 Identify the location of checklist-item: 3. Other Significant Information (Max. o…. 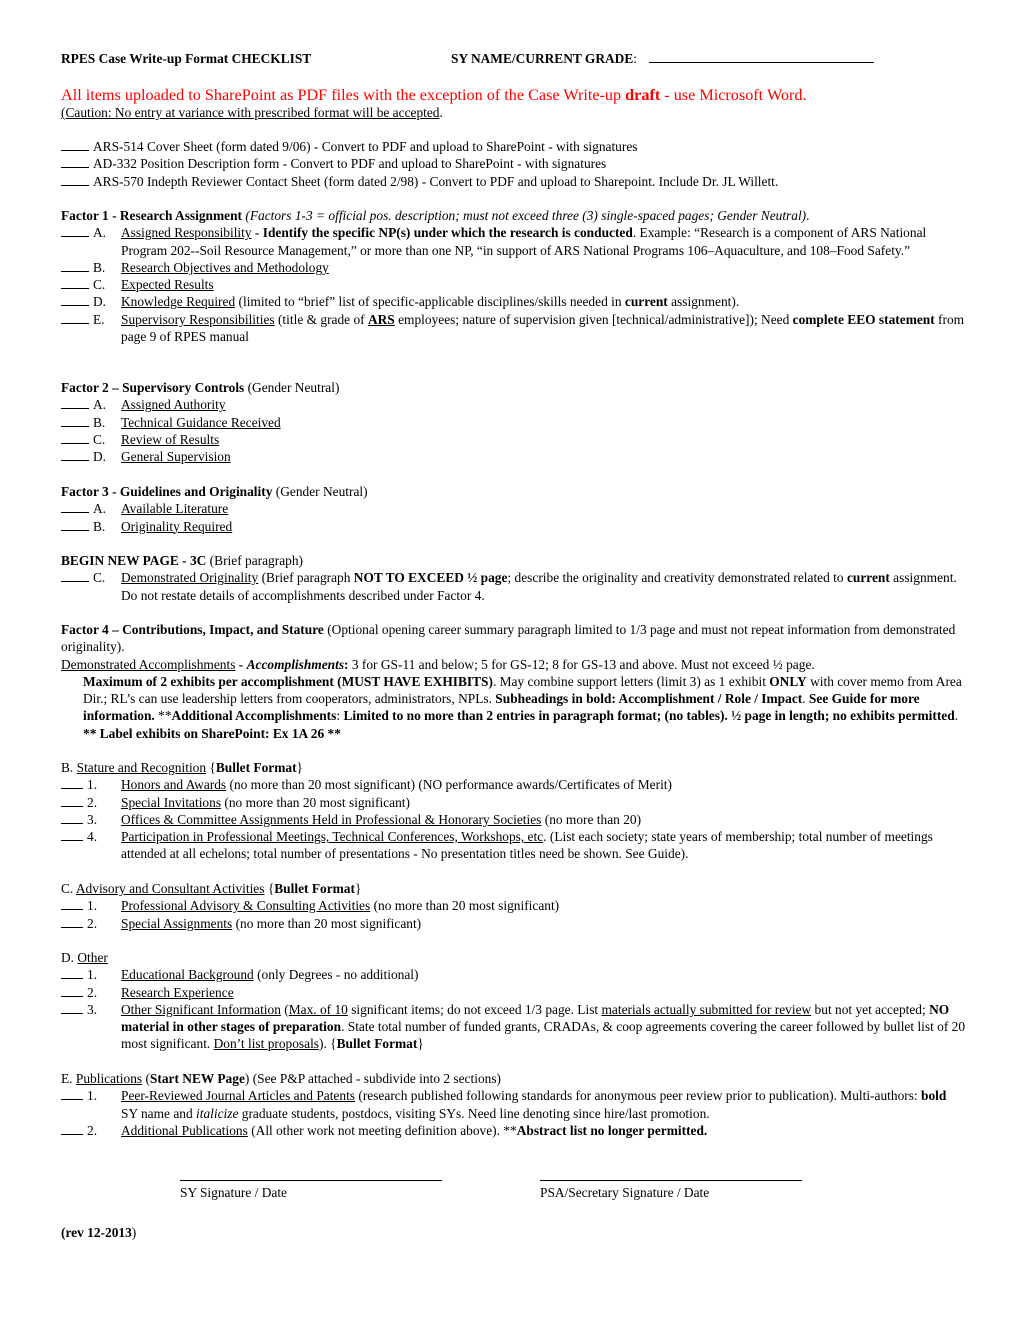
(513, 1027).